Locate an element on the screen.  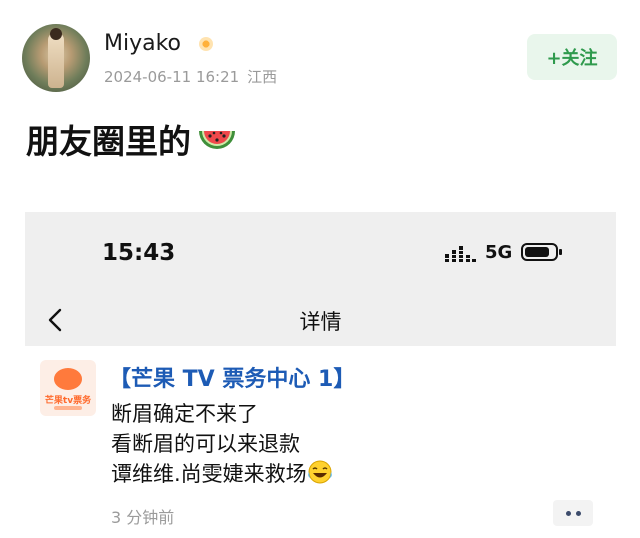
more-options-button is located at coordinates (573, 513).